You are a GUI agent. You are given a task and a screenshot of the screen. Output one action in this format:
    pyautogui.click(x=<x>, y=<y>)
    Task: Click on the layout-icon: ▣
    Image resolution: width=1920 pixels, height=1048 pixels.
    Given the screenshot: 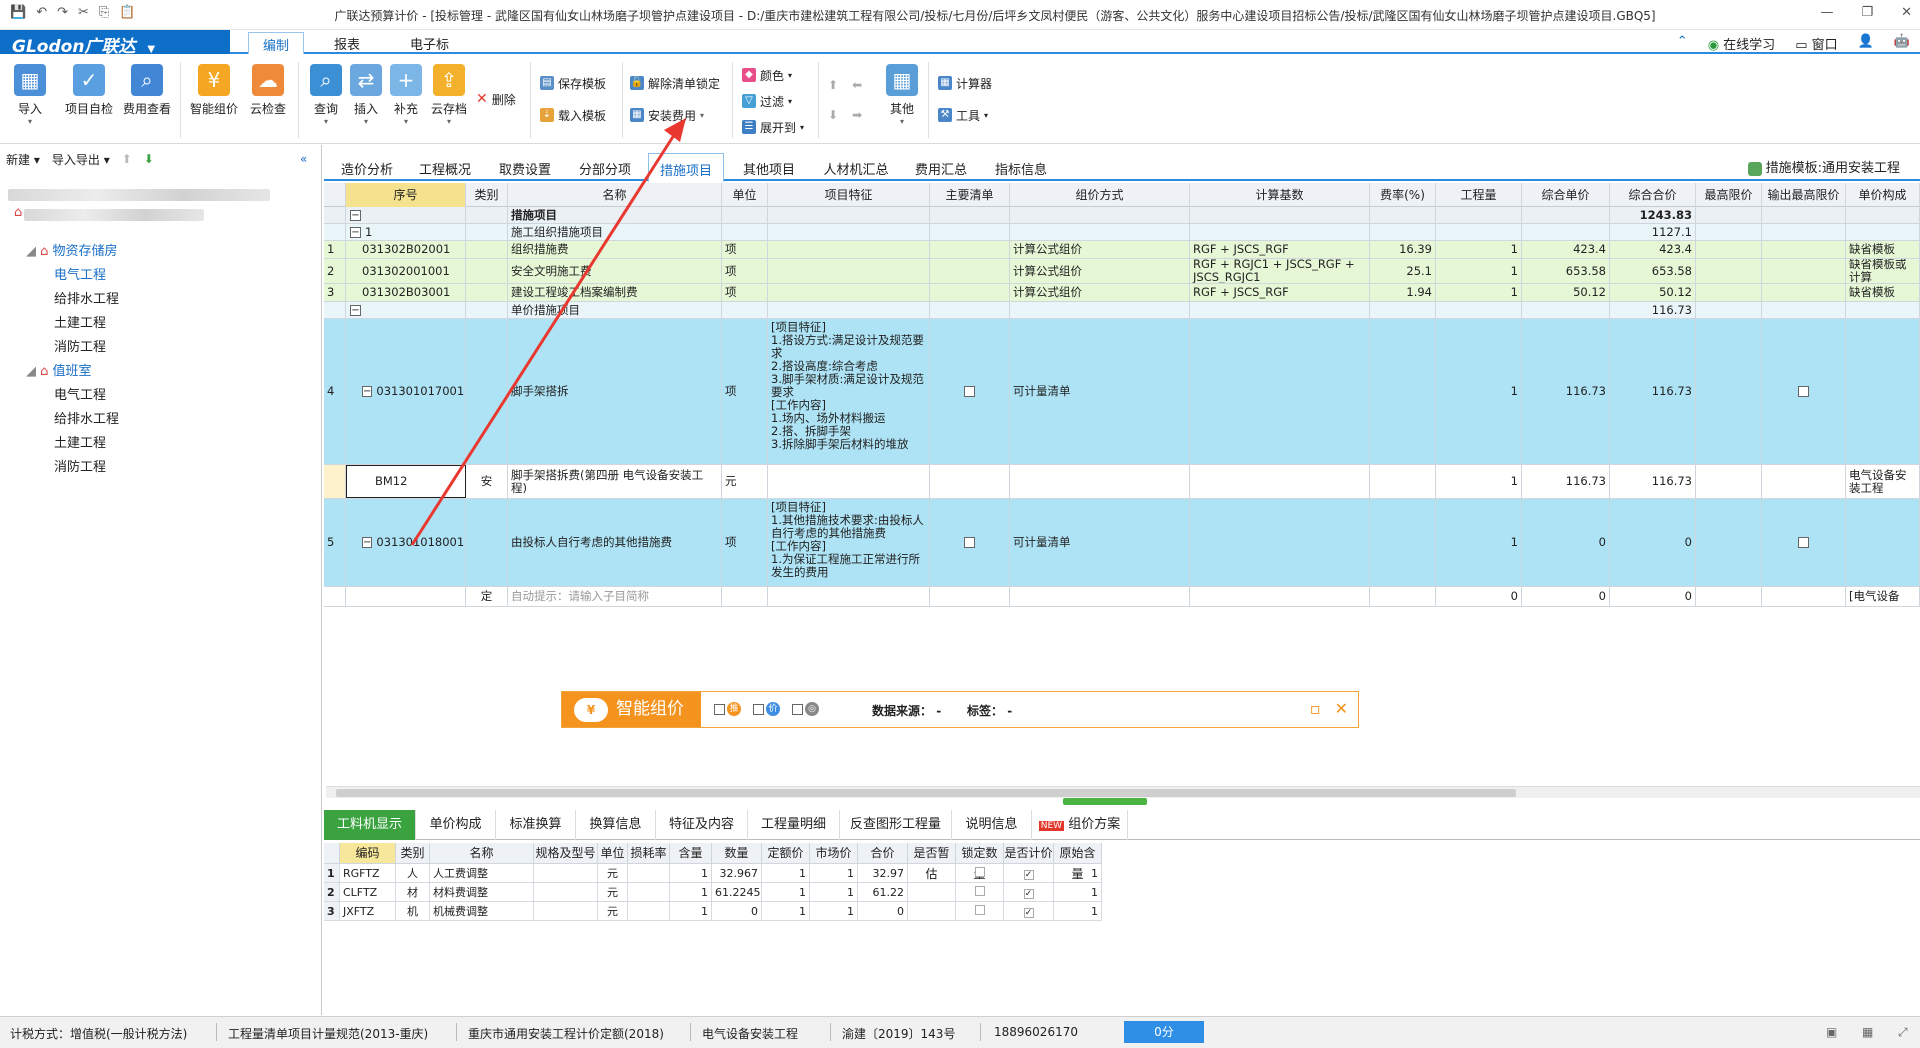 What is the action you would take?
    pyautogui.click(x=1831, y=1032)
    